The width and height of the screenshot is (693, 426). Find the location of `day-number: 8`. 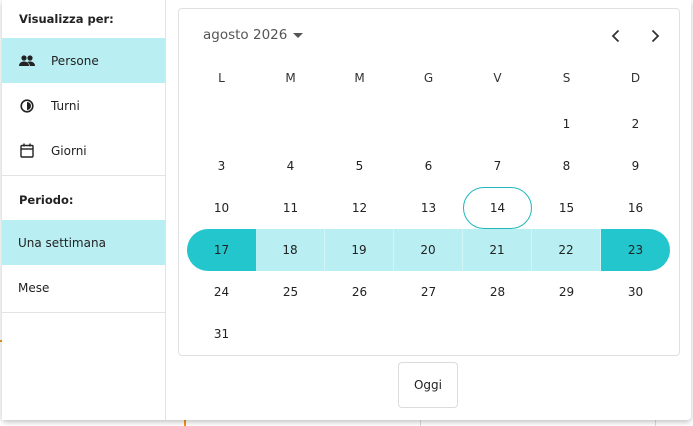

day-number: 8 is located at coordinates (566, 166).